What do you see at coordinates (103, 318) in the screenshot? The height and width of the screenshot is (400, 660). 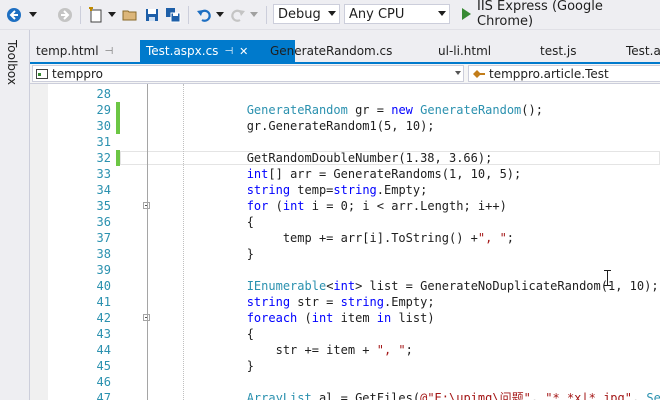 I see `line-number: 42` at bounding box center [103, 318].